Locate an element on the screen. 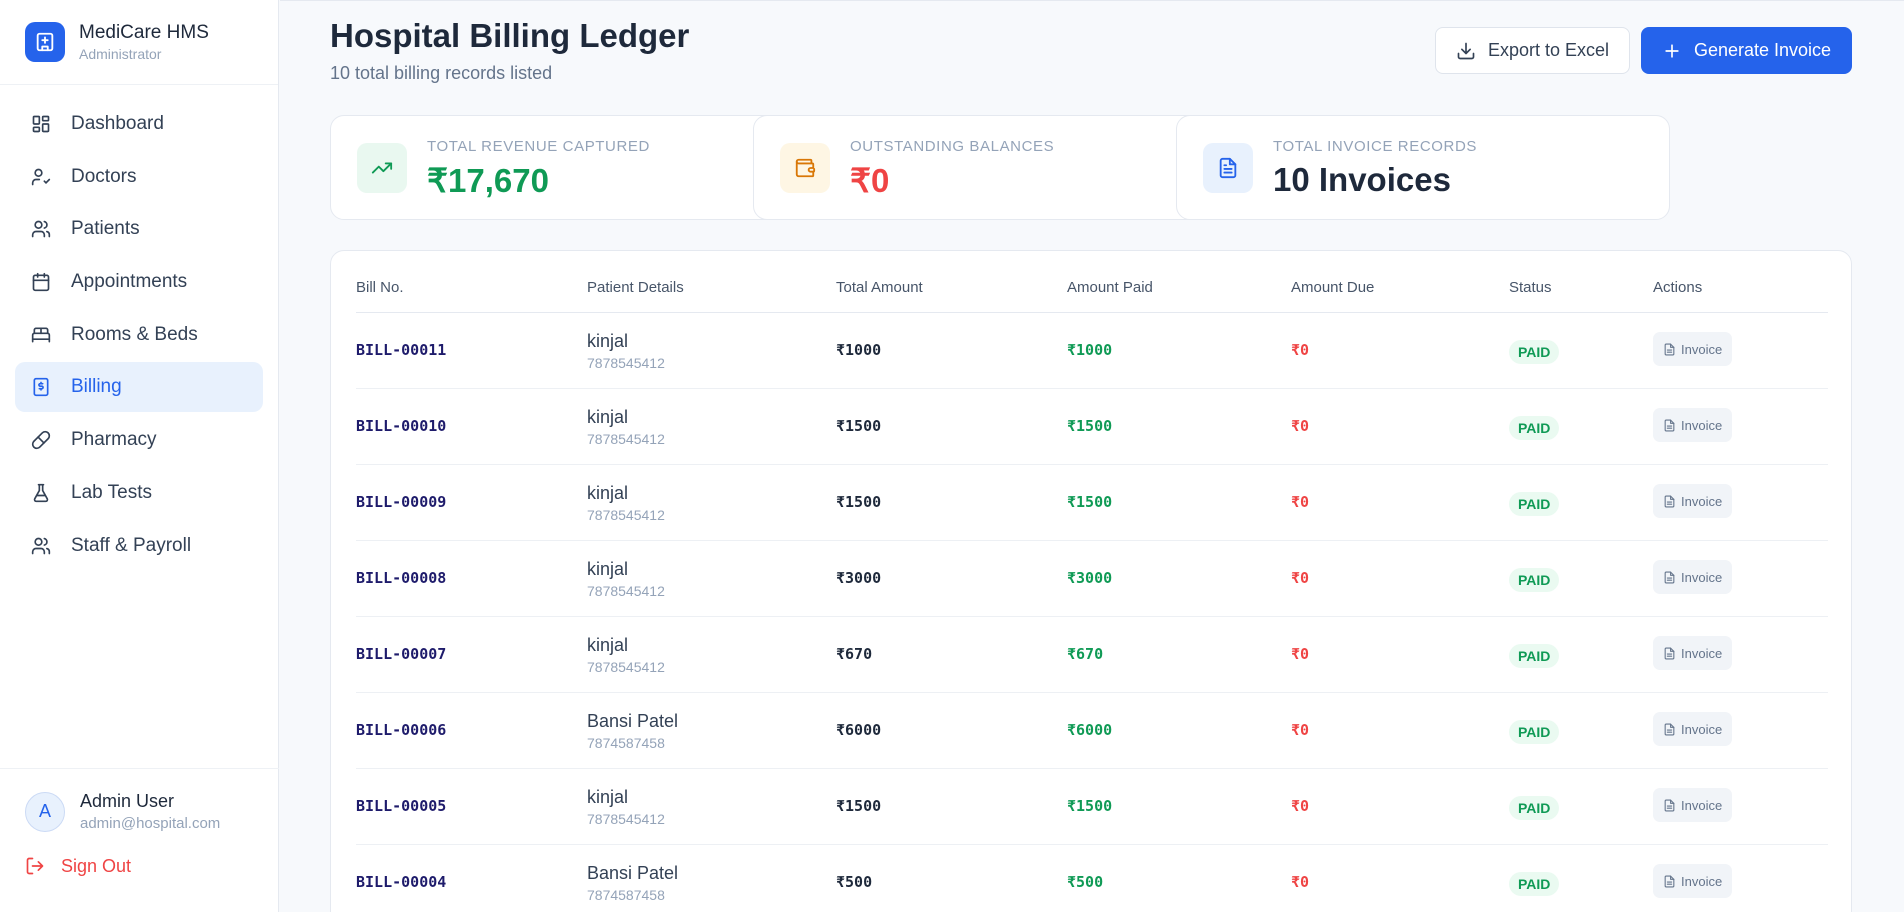  trending-up-icon is located at coordinates (382, 168).